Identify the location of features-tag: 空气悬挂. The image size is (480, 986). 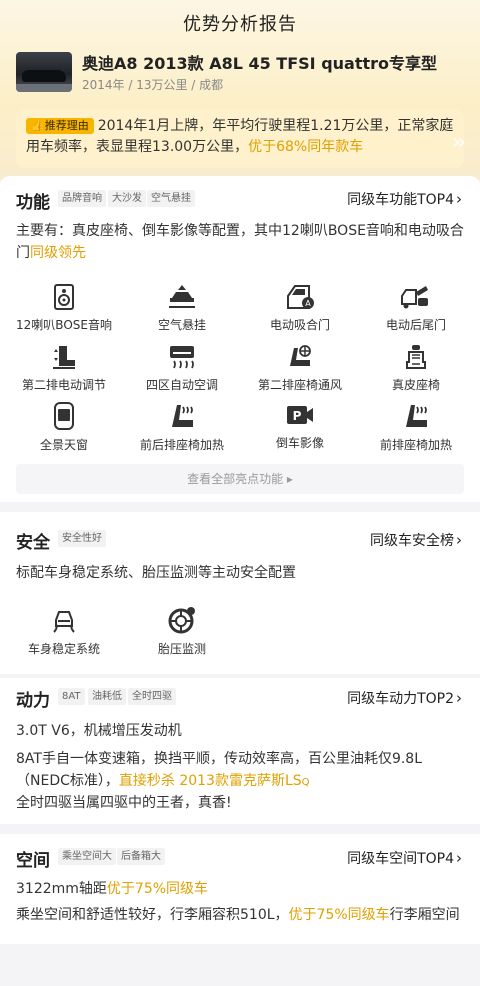
(171, 198).